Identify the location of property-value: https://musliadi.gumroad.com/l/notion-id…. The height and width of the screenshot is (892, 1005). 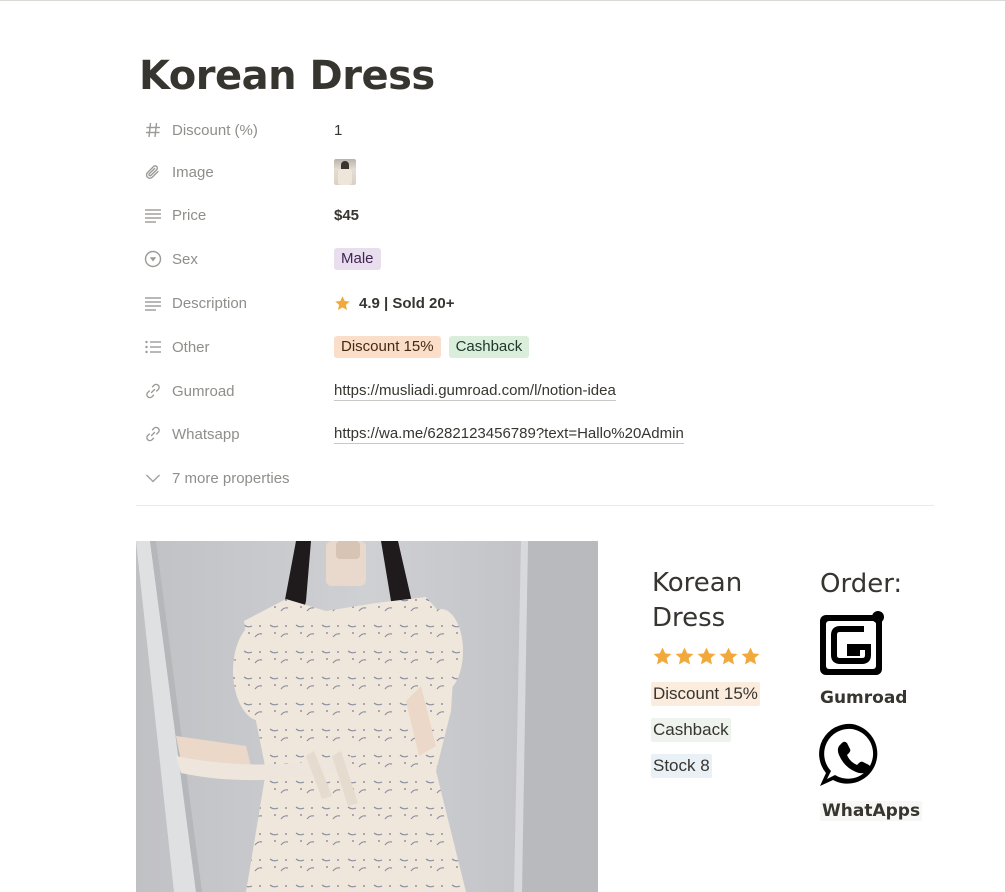
(475, 391).